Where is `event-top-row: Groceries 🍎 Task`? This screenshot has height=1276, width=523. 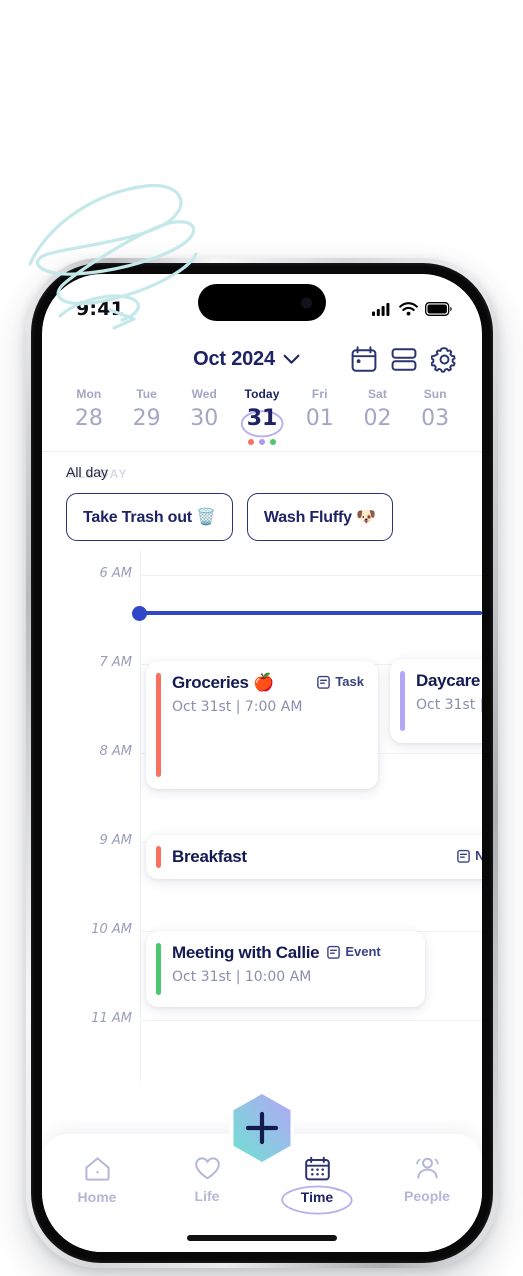 event-top-row: Groceries 🍎 Task is located at coordinates (268, 683).